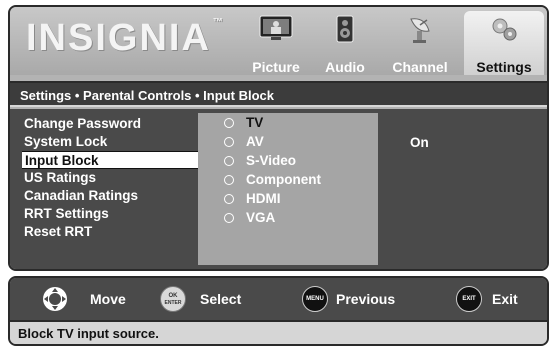 This screenshot has width=557, height=351. I want to click on gears-icon, so click(504, 30).